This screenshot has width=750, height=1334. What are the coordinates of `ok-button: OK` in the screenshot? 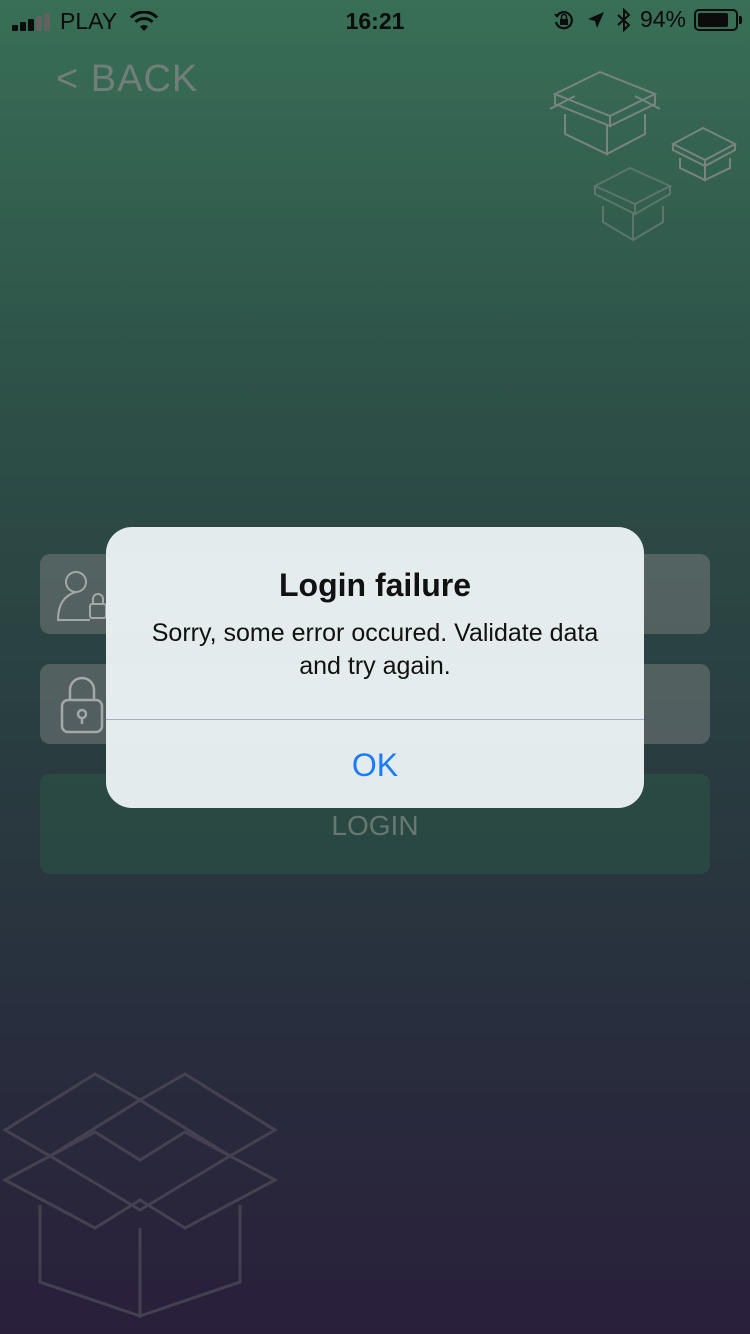 It's located at (375, 764).